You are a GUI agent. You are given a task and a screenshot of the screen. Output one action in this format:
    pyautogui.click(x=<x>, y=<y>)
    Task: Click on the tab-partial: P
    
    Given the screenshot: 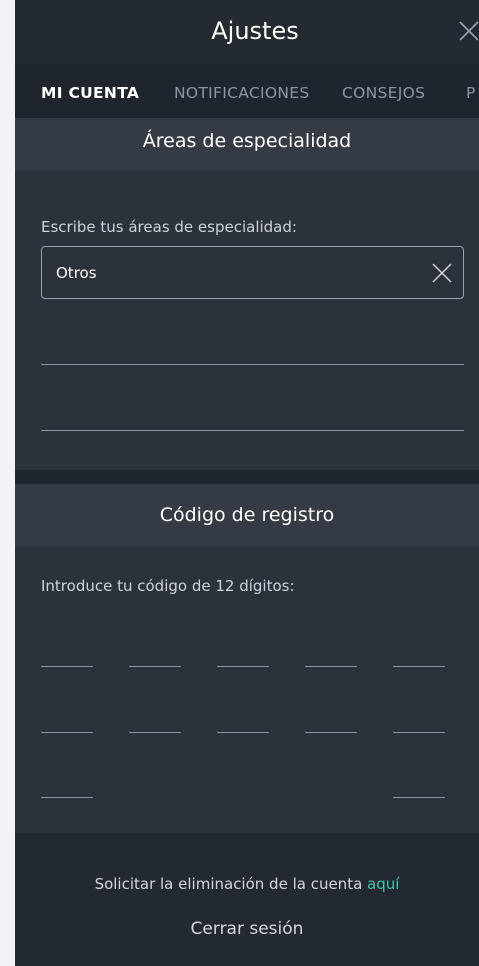 What is the action you would take?
    pyautogui.click(x=471, y=93)
    